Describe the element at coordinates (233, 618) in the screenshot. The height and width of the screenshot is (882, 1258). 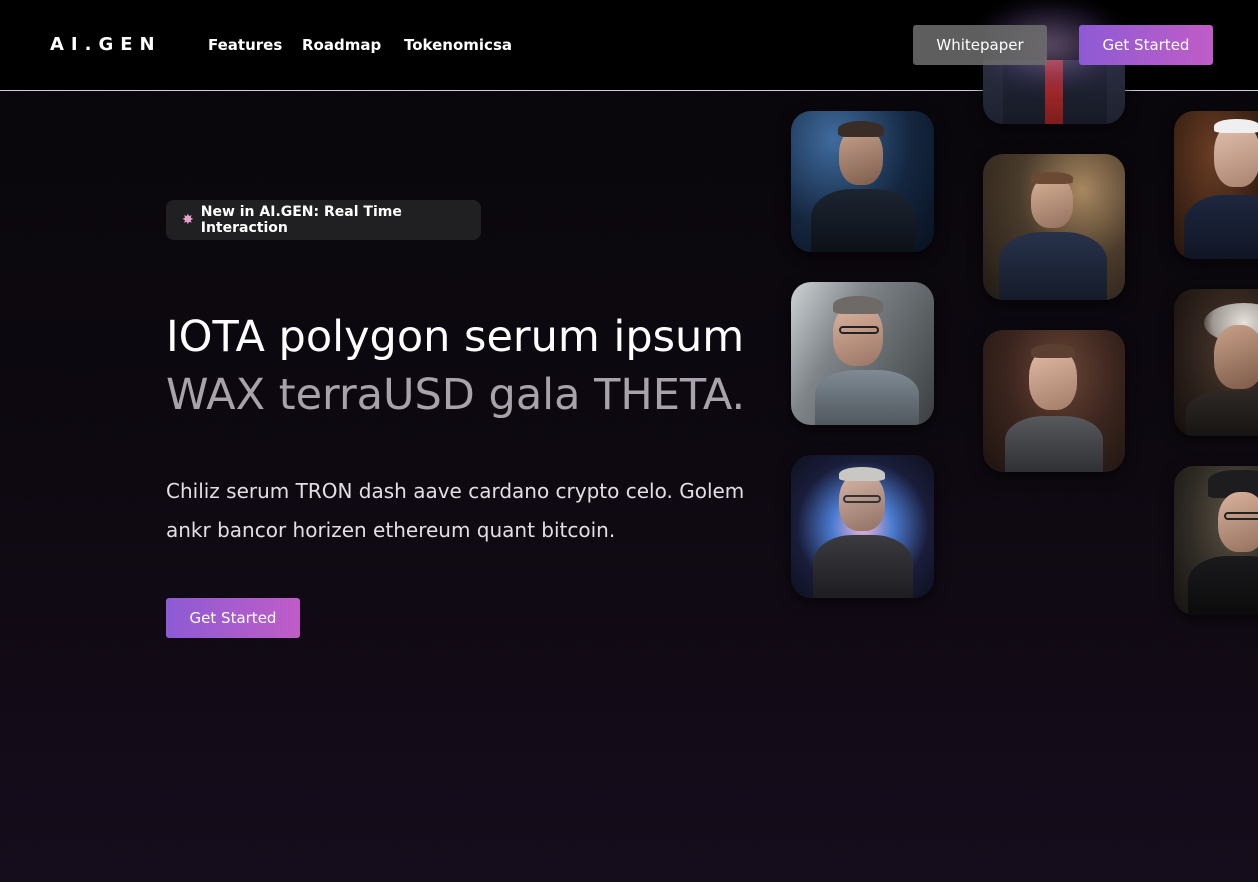
I see `hero-get-started-button: Get Started` at that location.